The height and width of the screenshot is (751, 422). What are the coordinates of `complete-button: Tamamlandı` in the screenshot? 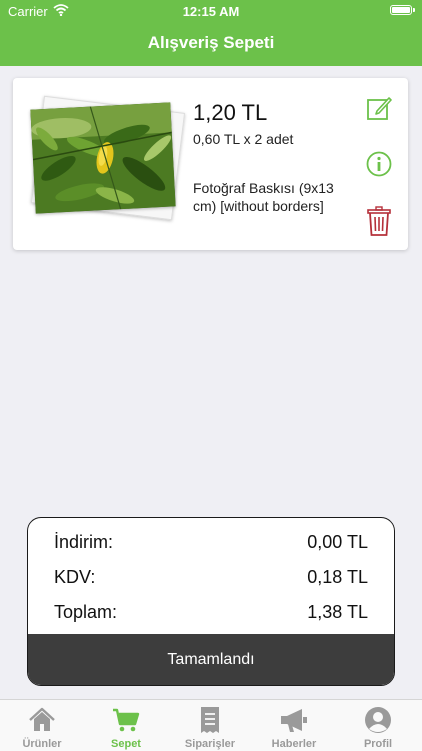 It's located at (211, 659).